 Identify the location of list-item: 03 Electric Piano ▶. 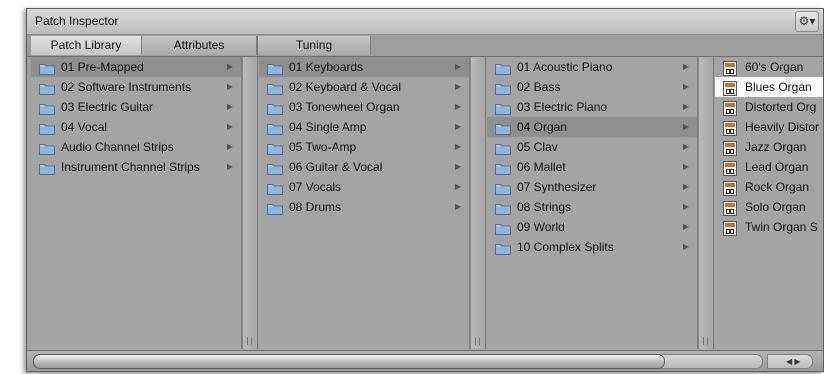
(592, 107).